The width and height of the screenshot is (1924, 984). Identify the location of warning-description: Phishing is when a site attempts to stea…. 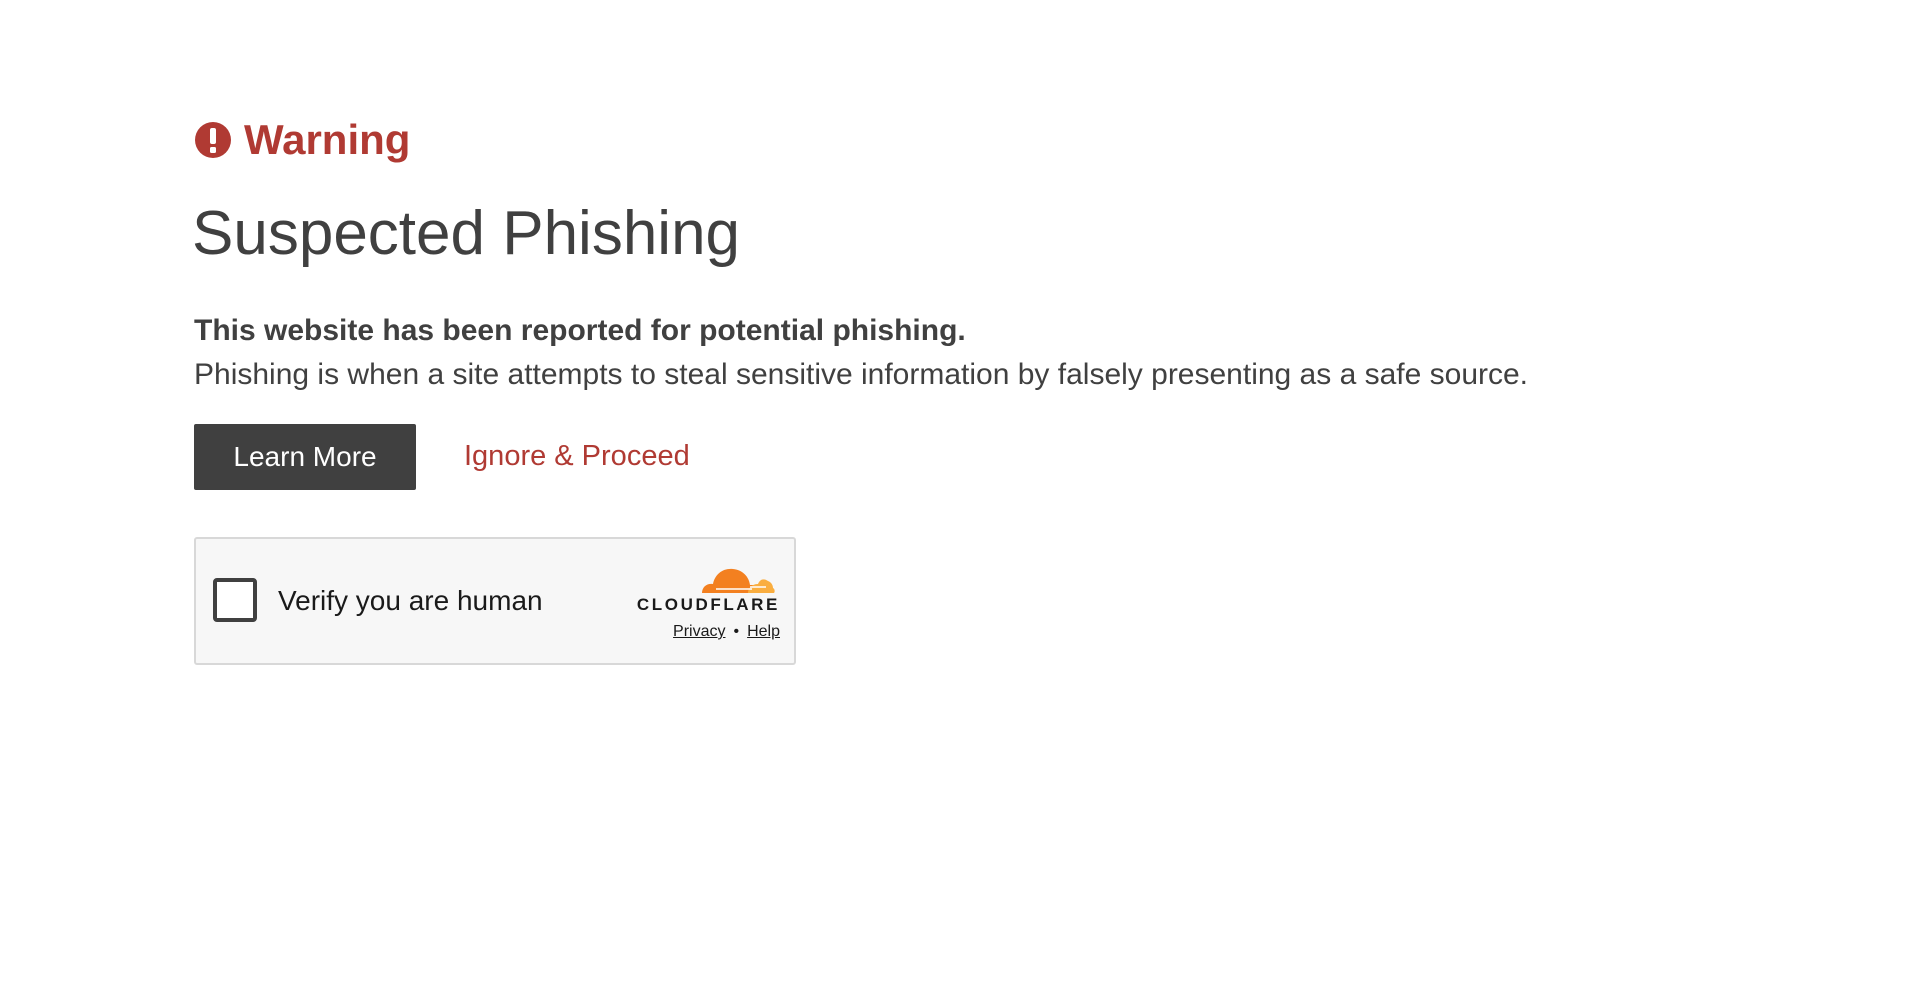
(861, 374).